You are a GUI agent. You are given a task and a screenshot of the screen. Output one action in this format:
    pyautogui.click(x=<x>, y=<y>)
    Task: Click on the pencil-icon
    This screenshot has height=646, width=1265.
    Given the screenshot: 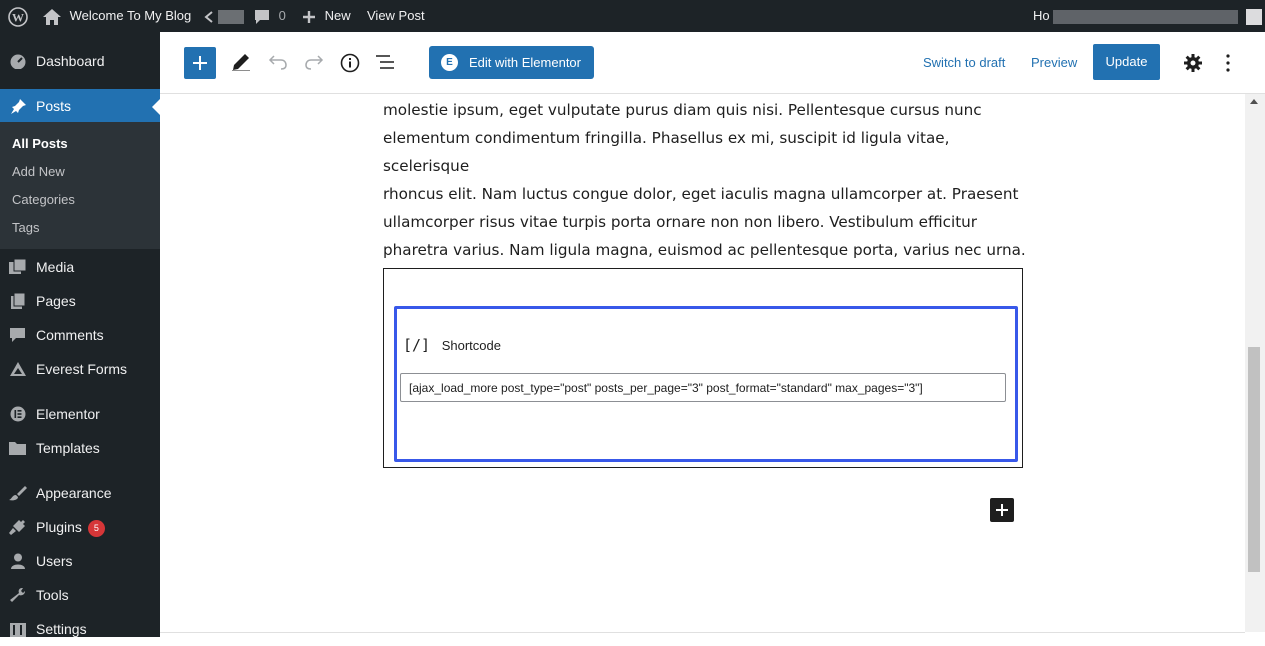 What is the action you would take?
    pyautogui.click(x=241, y=63)
    